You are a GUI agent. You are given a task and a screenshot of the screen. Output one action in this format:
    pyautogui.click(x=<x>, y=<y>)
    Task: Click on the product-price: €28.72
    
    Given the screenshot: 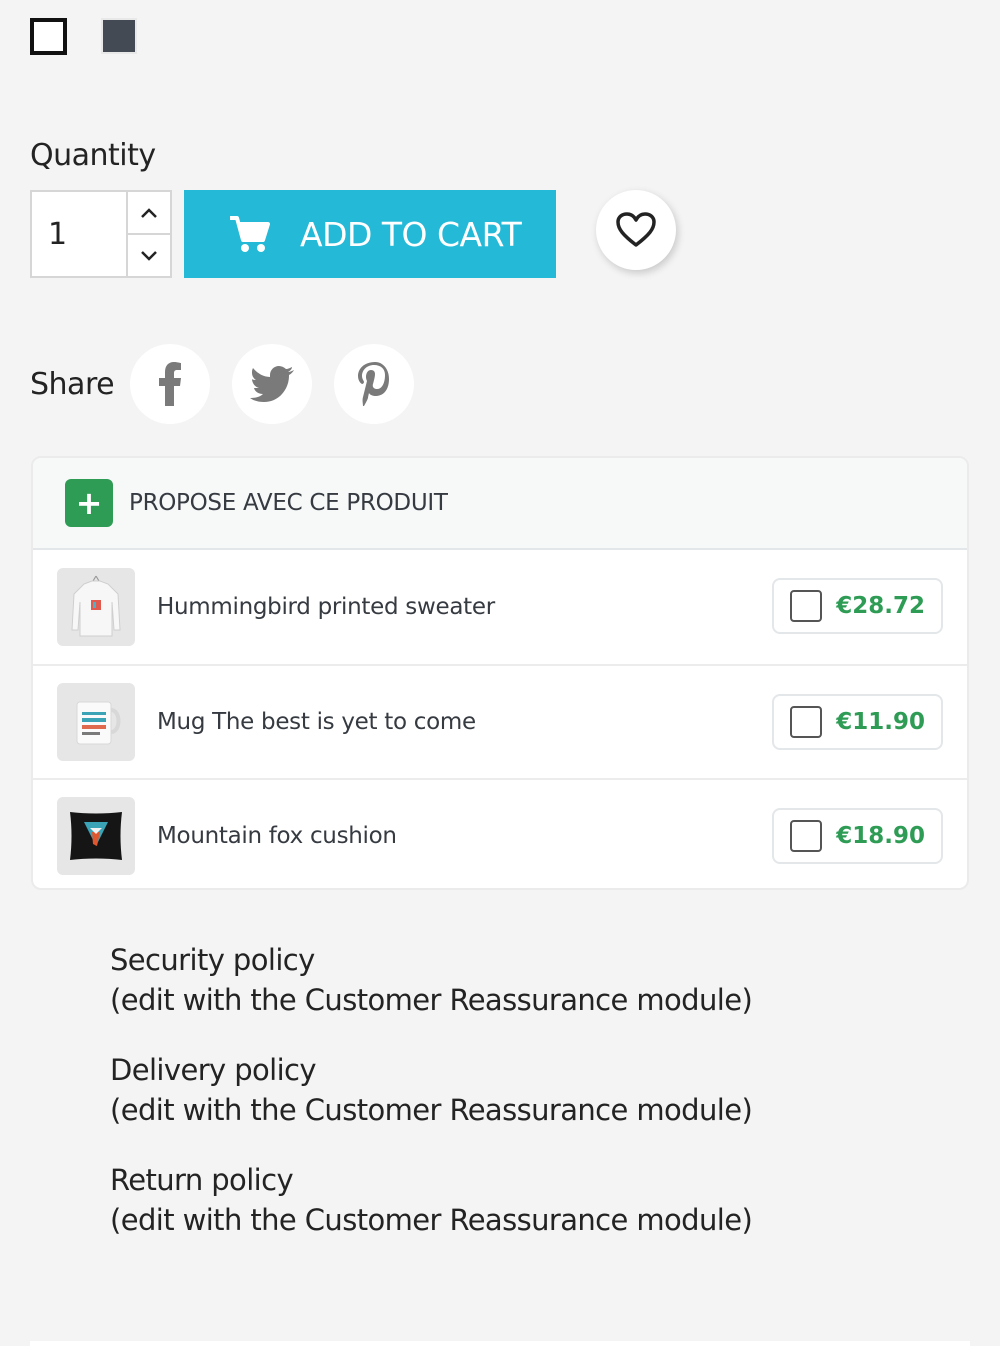 What is the action you would take?
    pyautogui.click(x=880, y=606)
    